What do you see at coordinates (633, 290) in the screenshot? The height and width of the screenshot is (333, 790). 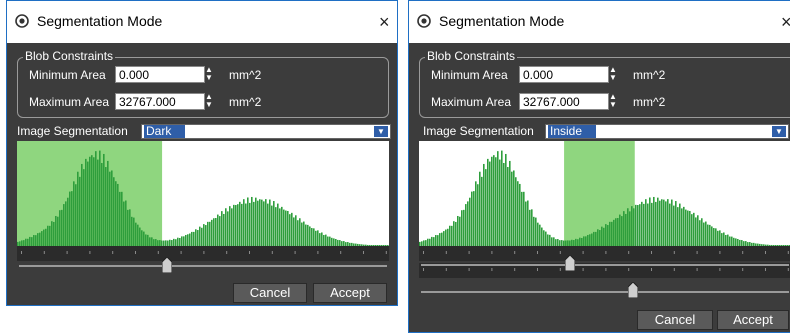 I see `upper-threshold-slider-thumb` at bounding box center [633, 290].